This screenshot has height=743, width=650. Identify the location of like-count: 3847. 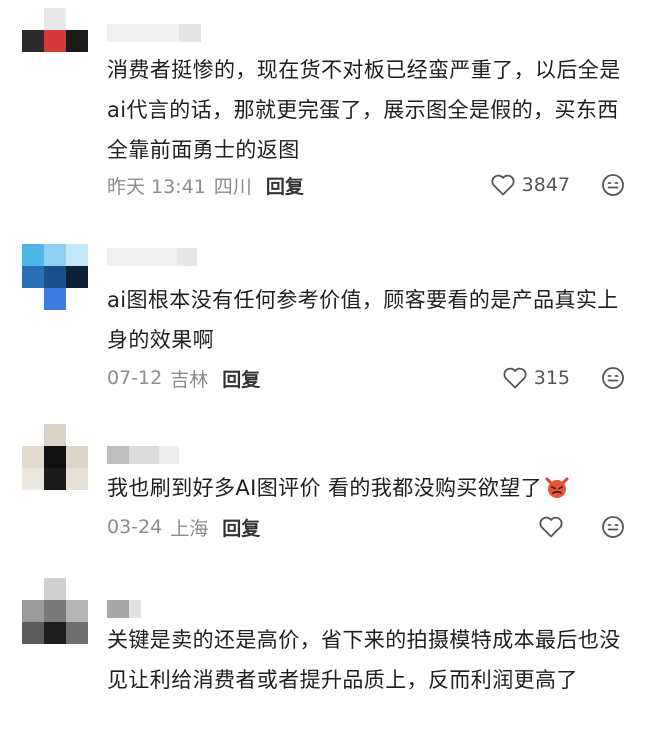
(545, 185).